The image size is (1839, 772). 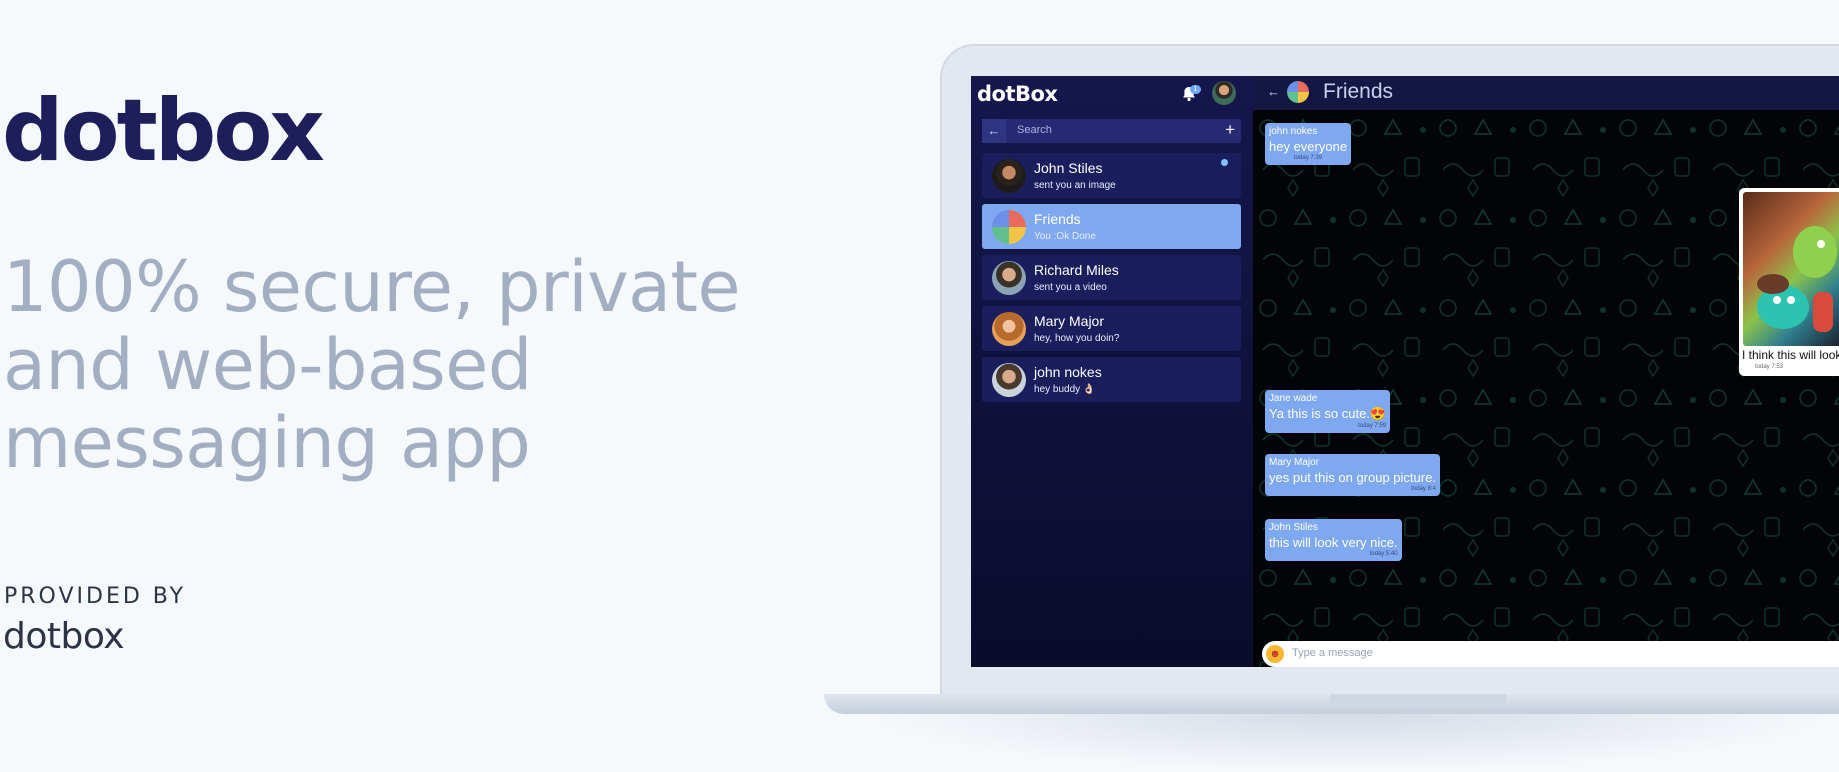 I want to click on image-illustration, so click(x=1797, y=279).